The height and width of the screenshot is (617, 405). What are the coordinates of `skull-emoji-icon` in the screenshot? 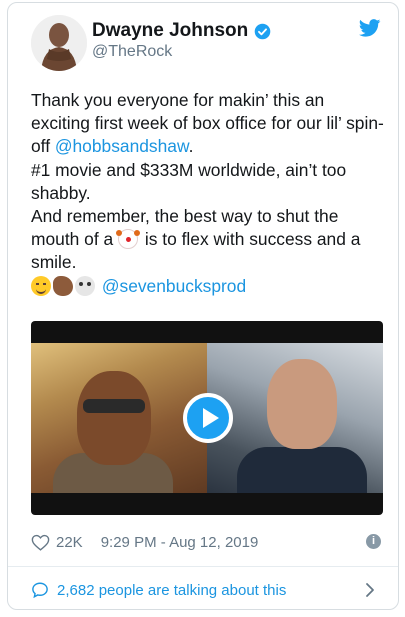 It's located at (85, 285).